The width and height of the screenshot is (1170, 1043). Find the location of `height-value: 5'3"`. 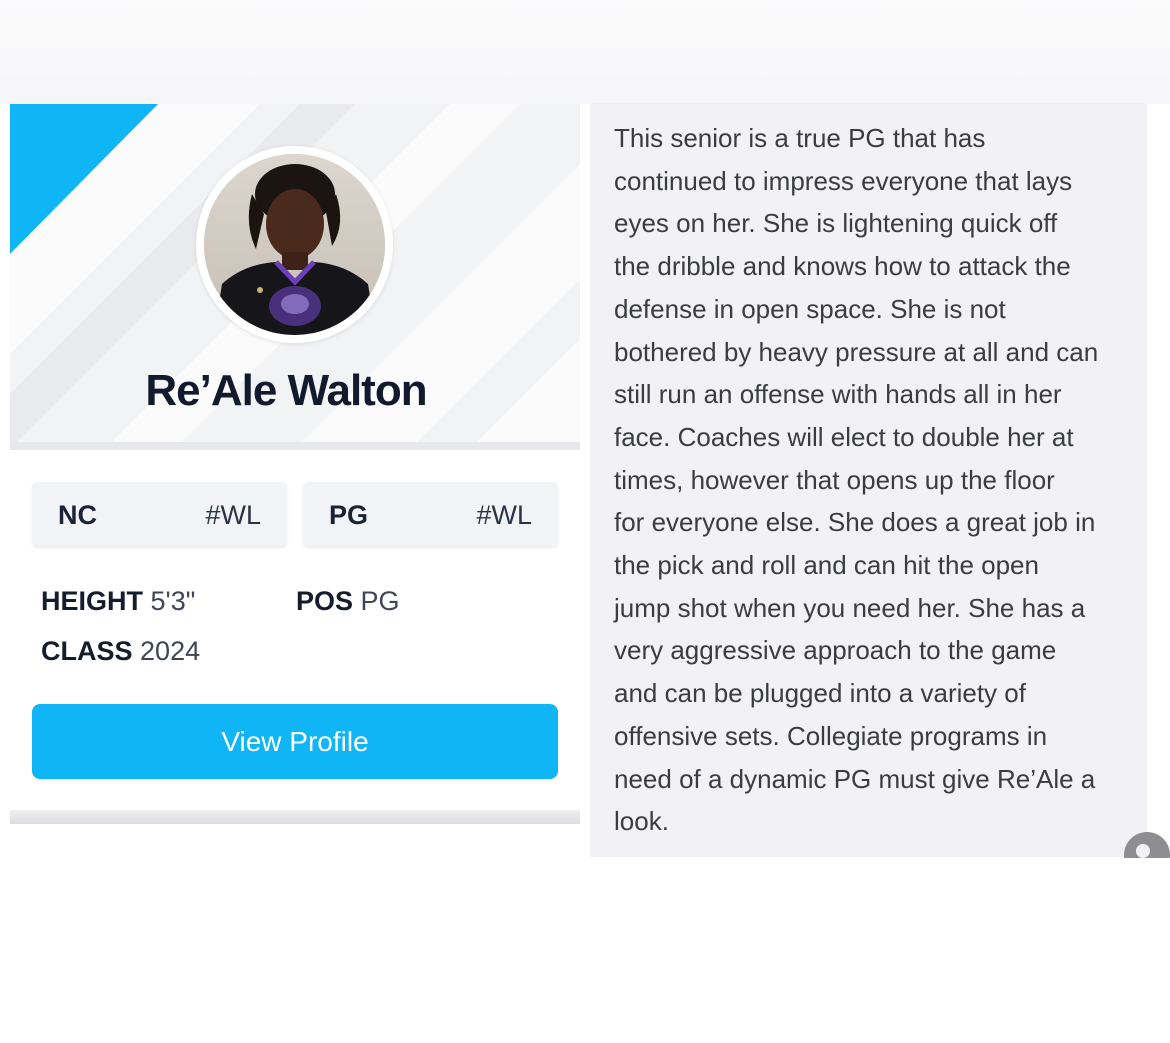

height-value: 5'3" is located at coordinates (173, 601).